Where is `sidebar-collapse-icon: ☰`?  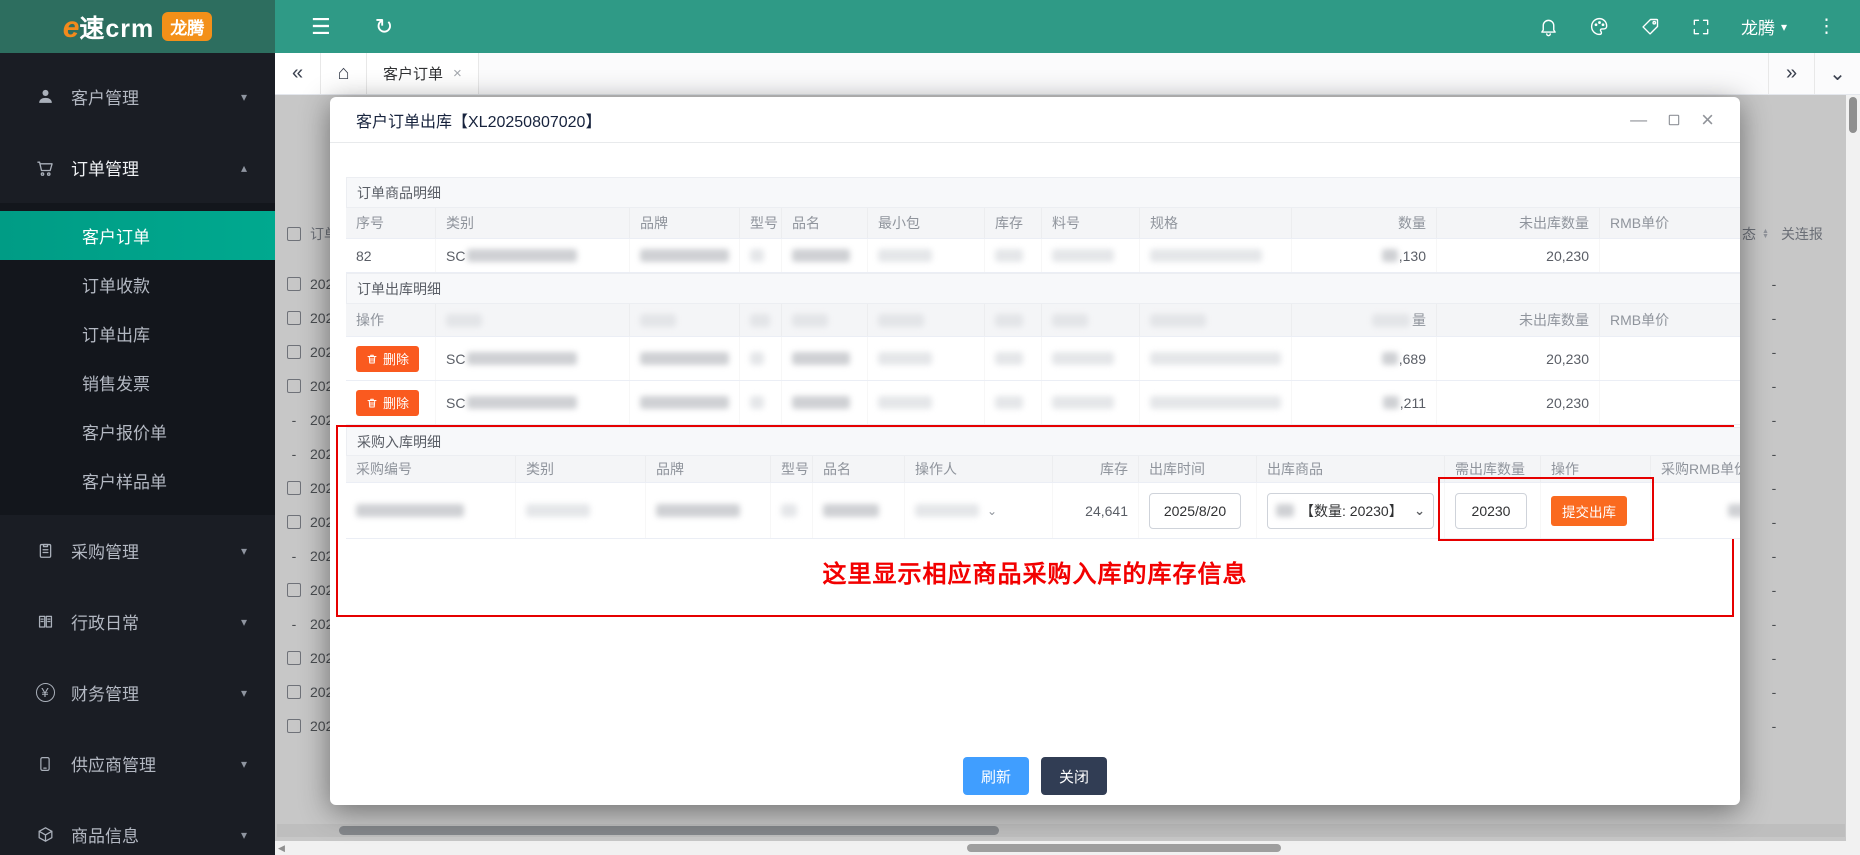
sidebar-collapse-icon: ☰ is located at coordinates (321, 27).